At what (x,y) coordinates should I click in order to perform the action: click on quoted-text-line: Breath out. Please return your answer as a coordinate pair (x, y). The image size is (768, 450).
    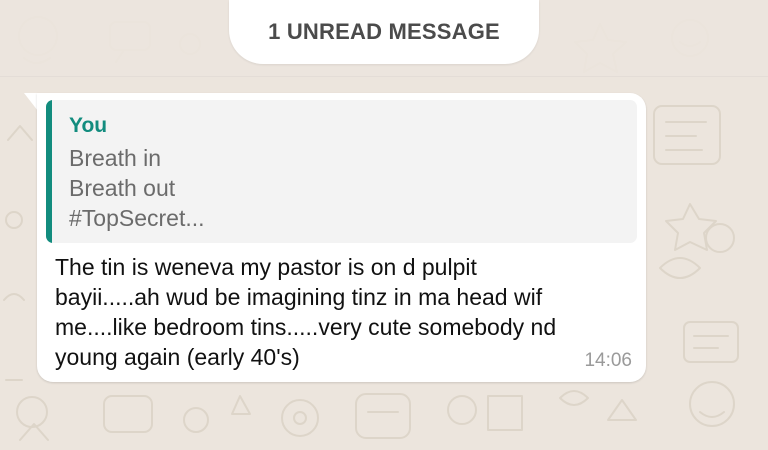
    Looking at the image, I should click on (122, 188).